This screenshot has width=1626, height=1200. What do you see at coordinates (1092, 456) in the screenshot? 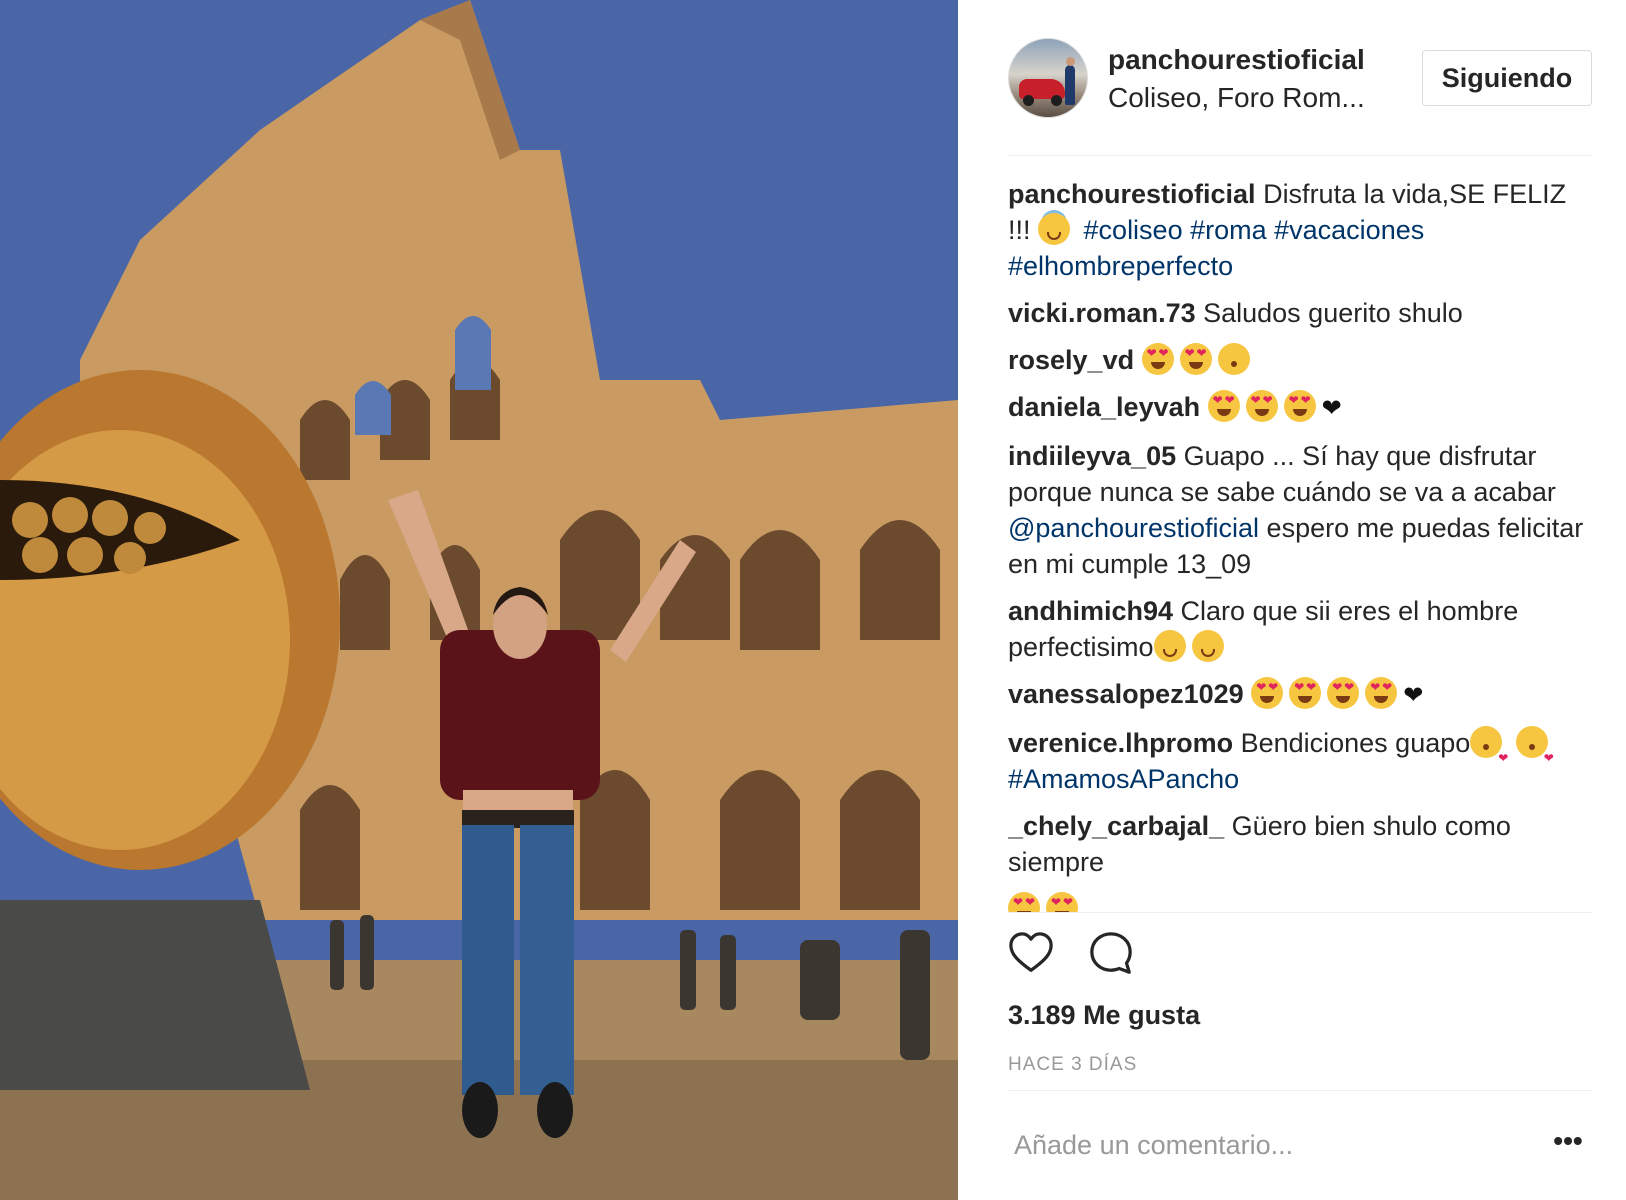
I see `comment-username: indiileyva_05` at bounding box center [1092, 456].